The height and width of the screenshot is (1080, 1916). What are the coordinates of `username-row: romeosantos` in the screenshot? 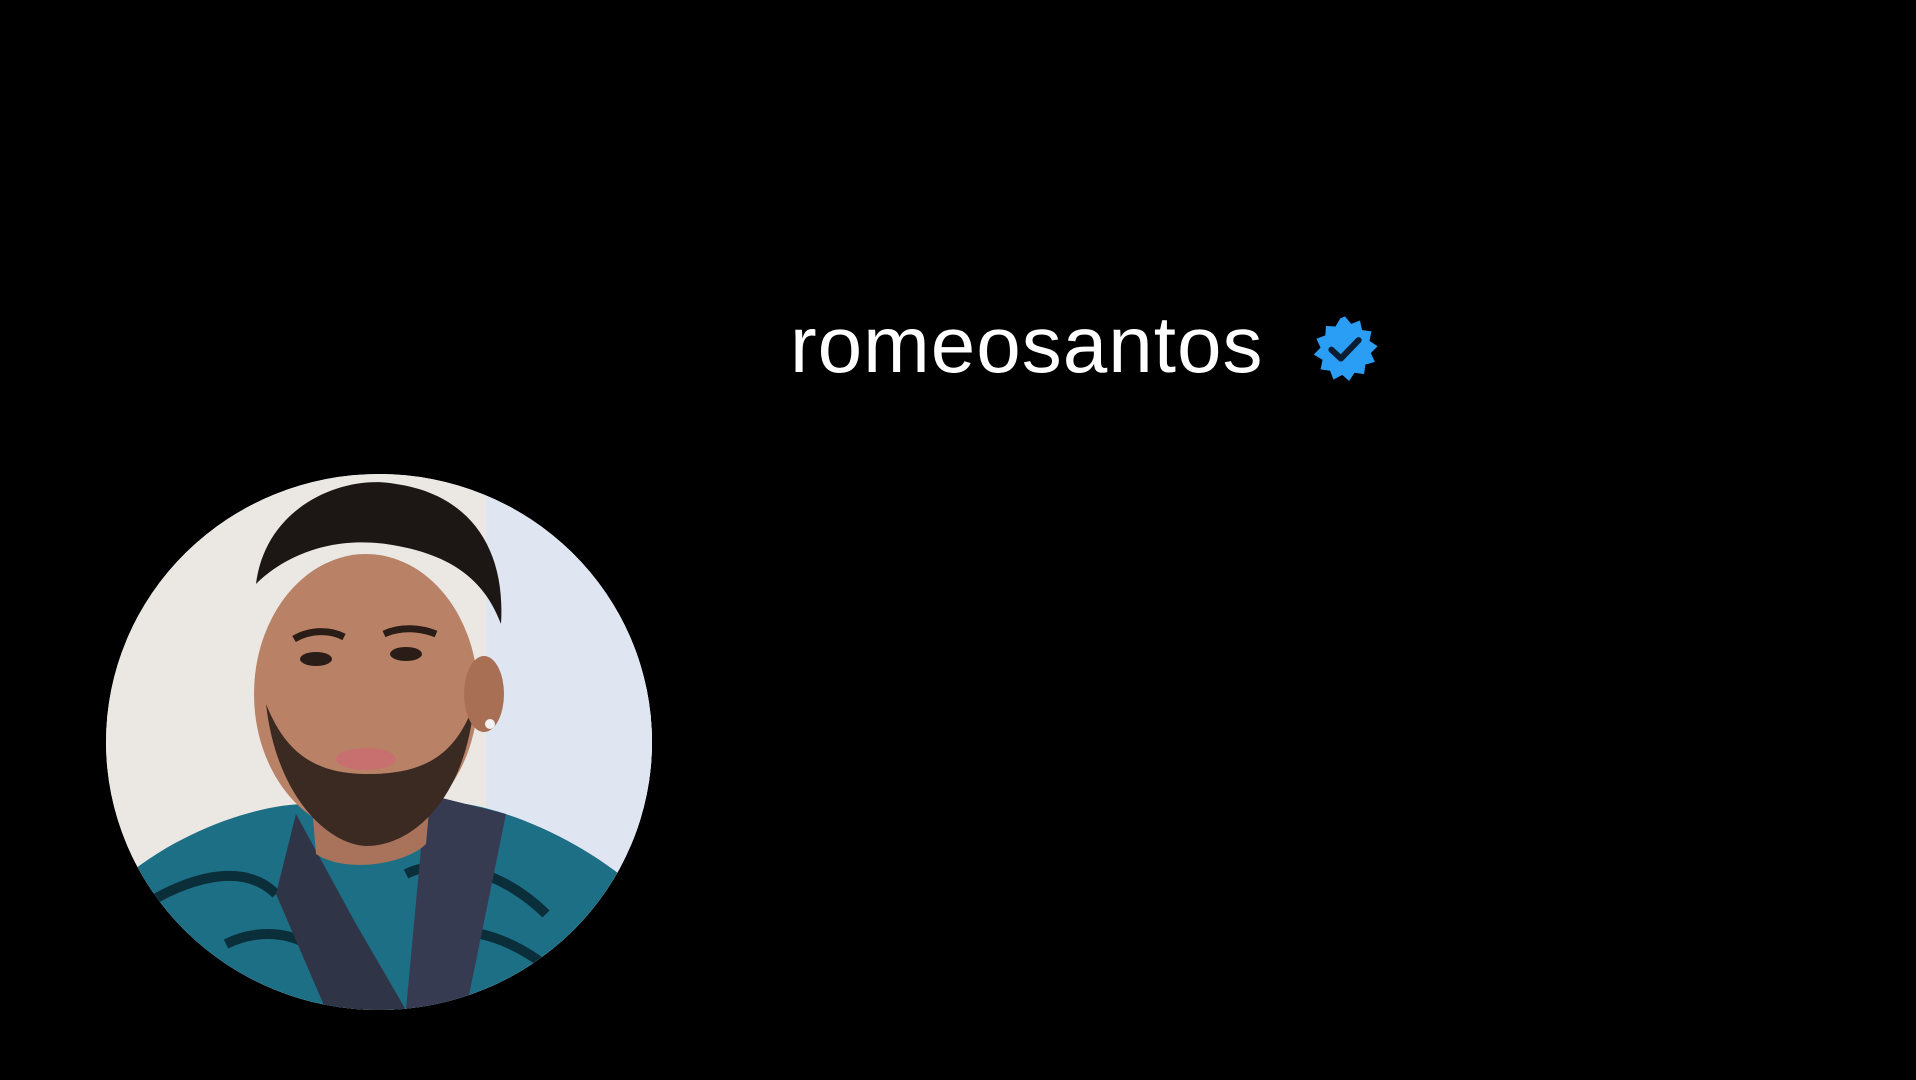 It's located at (1084, 345).